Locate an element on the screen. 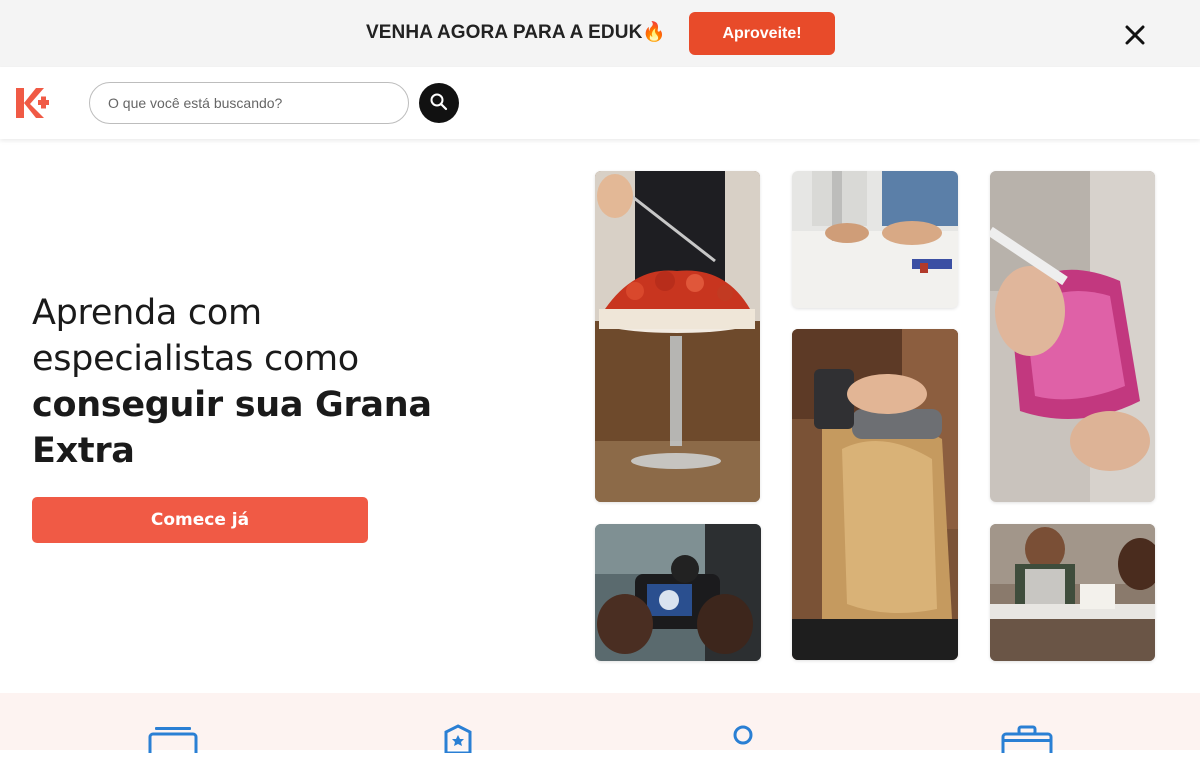 The image size is (1200, 758). site-header is located at coordinates (600, 103).